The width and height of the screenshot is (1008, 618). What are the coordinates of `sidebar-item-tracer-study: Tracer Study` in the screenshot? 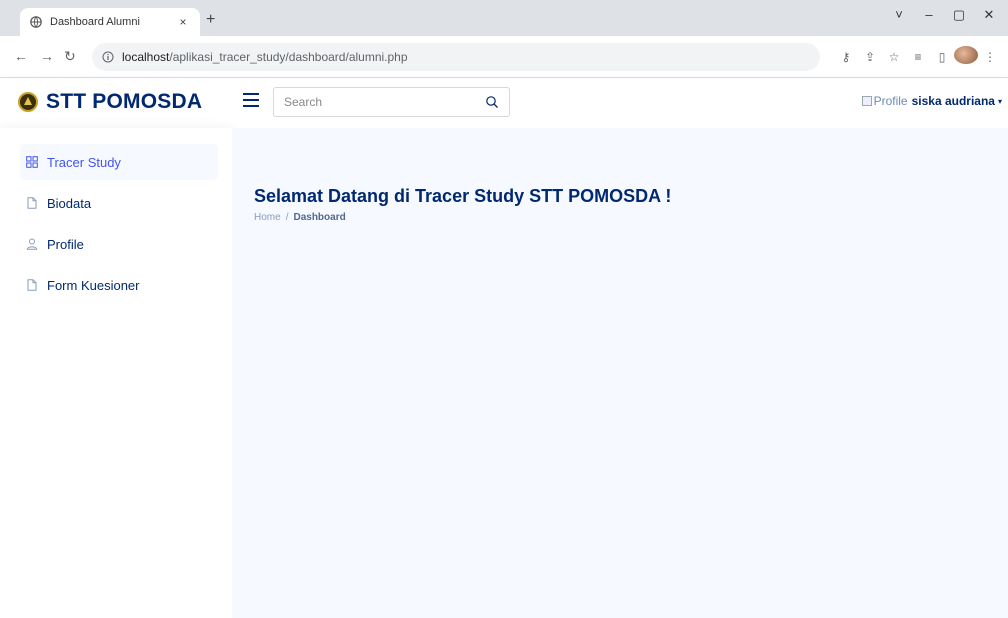 It's located at (119, 162).